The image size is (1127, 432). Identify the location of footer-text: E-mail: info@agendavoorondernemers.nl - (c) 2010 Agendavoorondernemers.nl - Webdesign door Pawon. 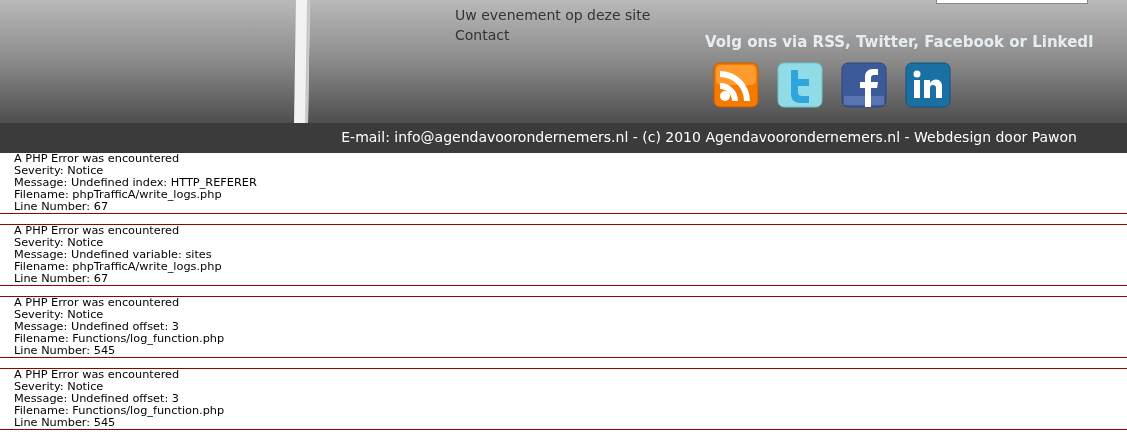
(709, 137).